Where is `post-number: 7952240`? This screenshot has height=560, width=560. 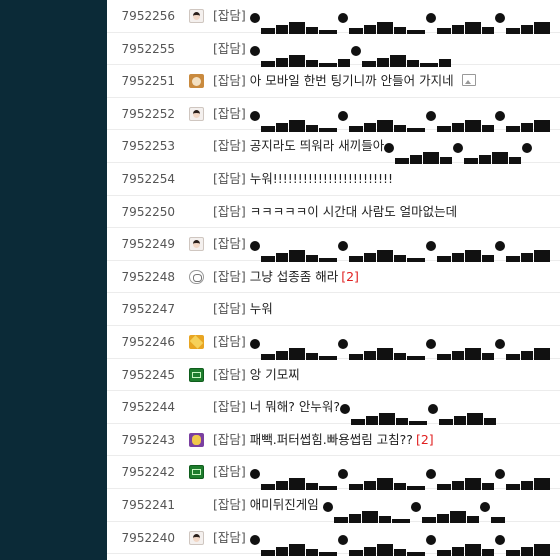 post-number: 7952240 is located at coordinates (148, 537).